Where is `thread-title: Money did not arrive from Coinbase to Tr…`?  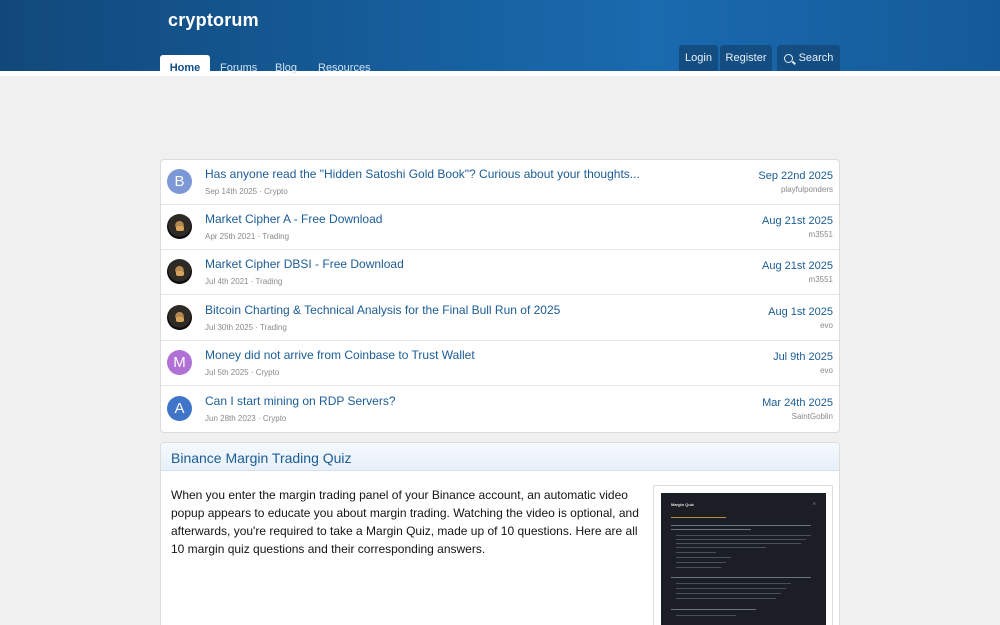
thread-title: Money did not arrive from Coinbase to Tr… is located at coordinates (340, 355).